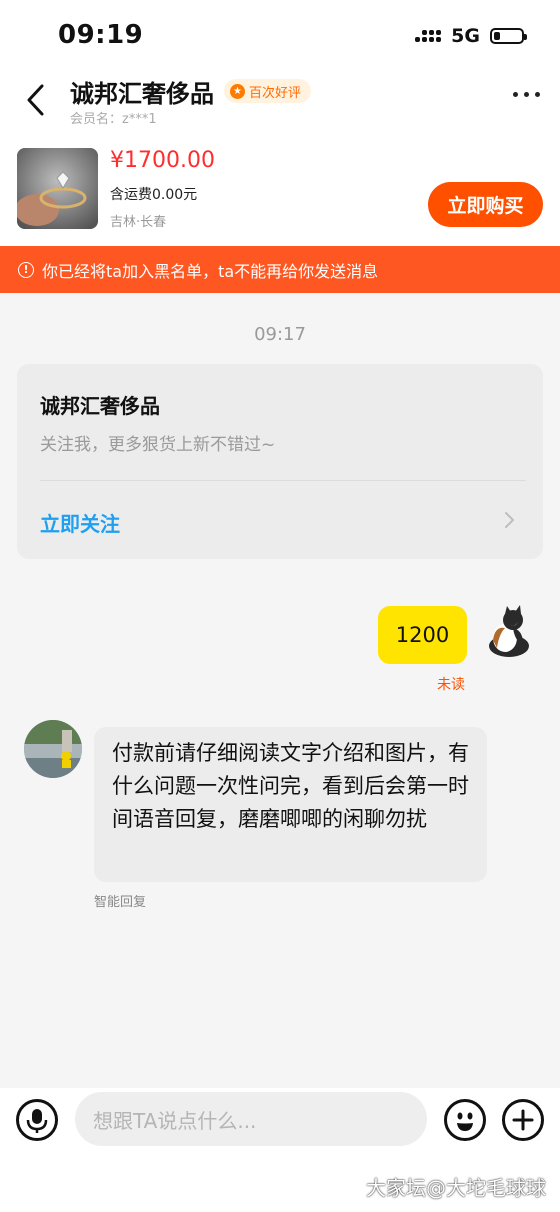 This screenshot has width=560, height=1212. What do you see at coordinates (275, 93) in the screenshot?
I see `badge-label: 百次好评` at bounding box center [275, 93].